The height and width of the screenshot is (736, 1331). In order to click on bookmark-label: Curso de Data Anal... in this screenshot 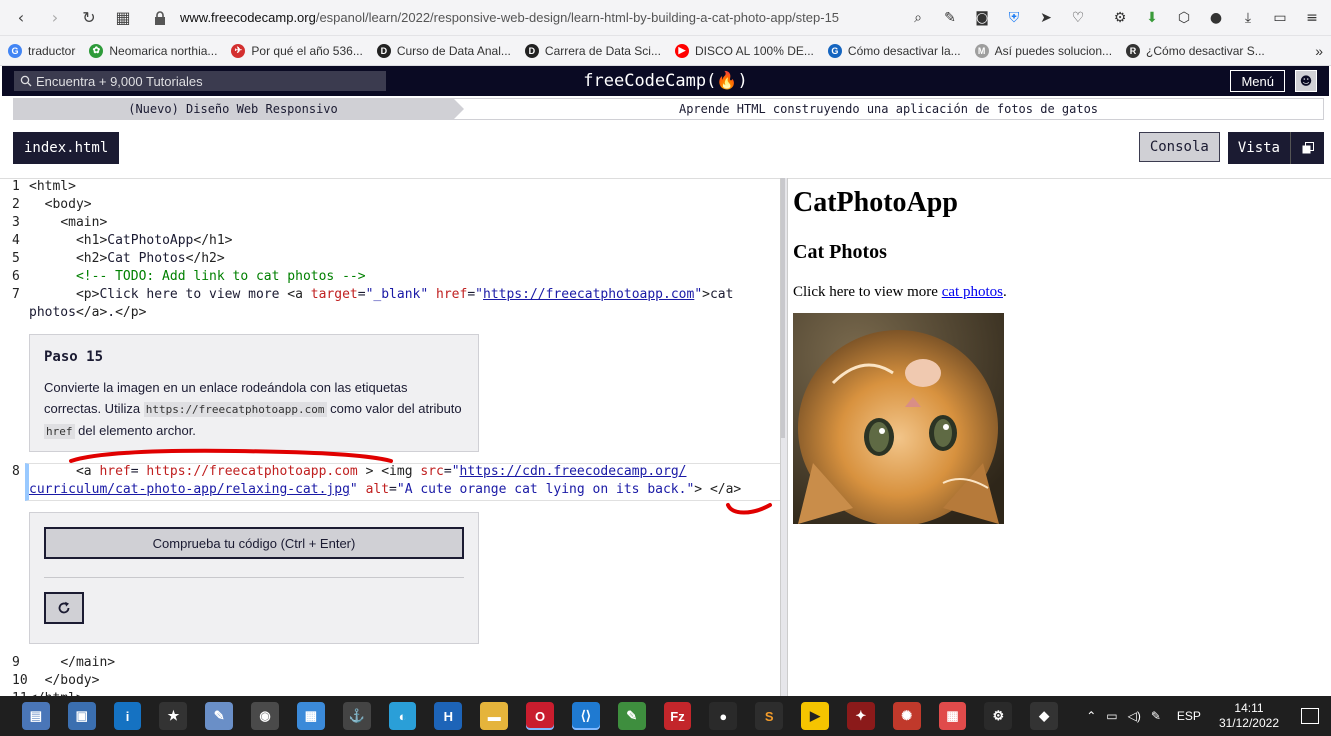, I will do `click(453, 50)`.